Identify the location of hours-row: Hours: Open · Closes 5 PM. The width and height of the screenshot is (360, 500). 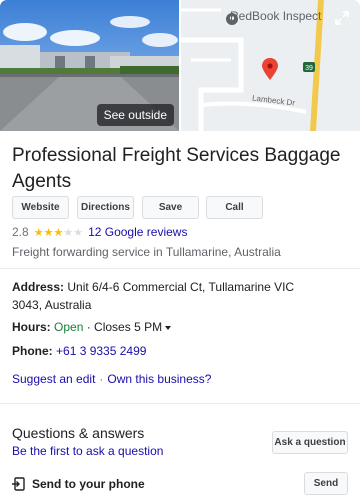
(92, 327).